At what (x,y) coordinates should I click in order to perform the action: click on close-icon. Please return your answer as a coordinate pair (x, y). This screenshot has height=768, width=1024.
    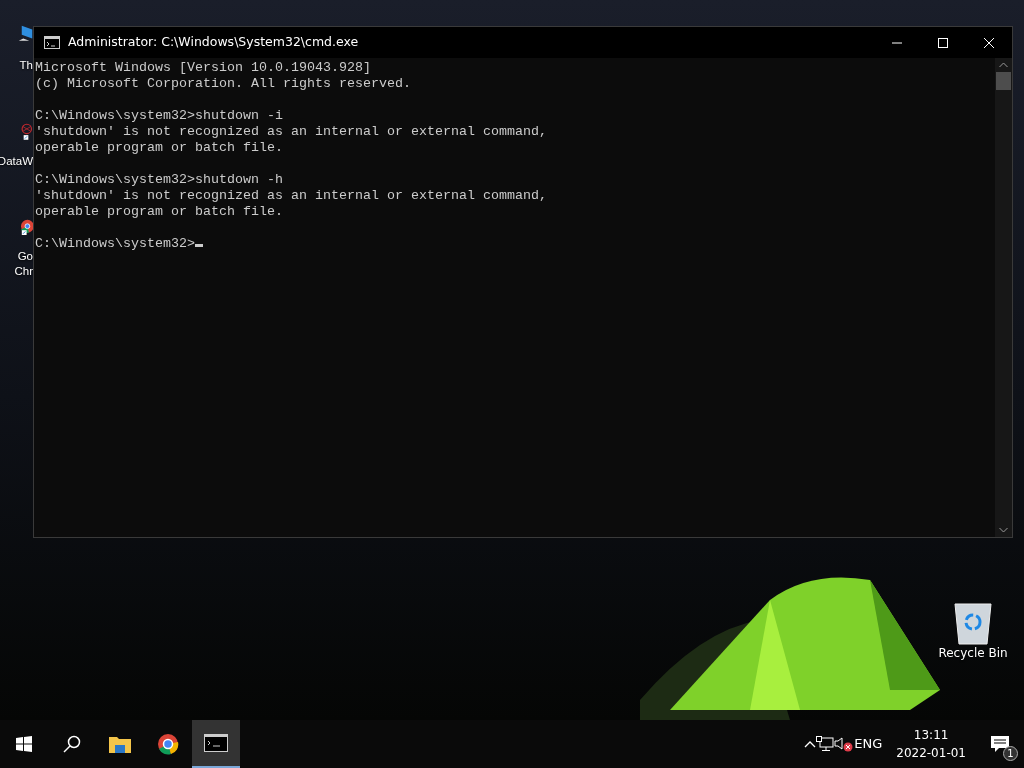
    Looking at the image, I should click on (989, 42).